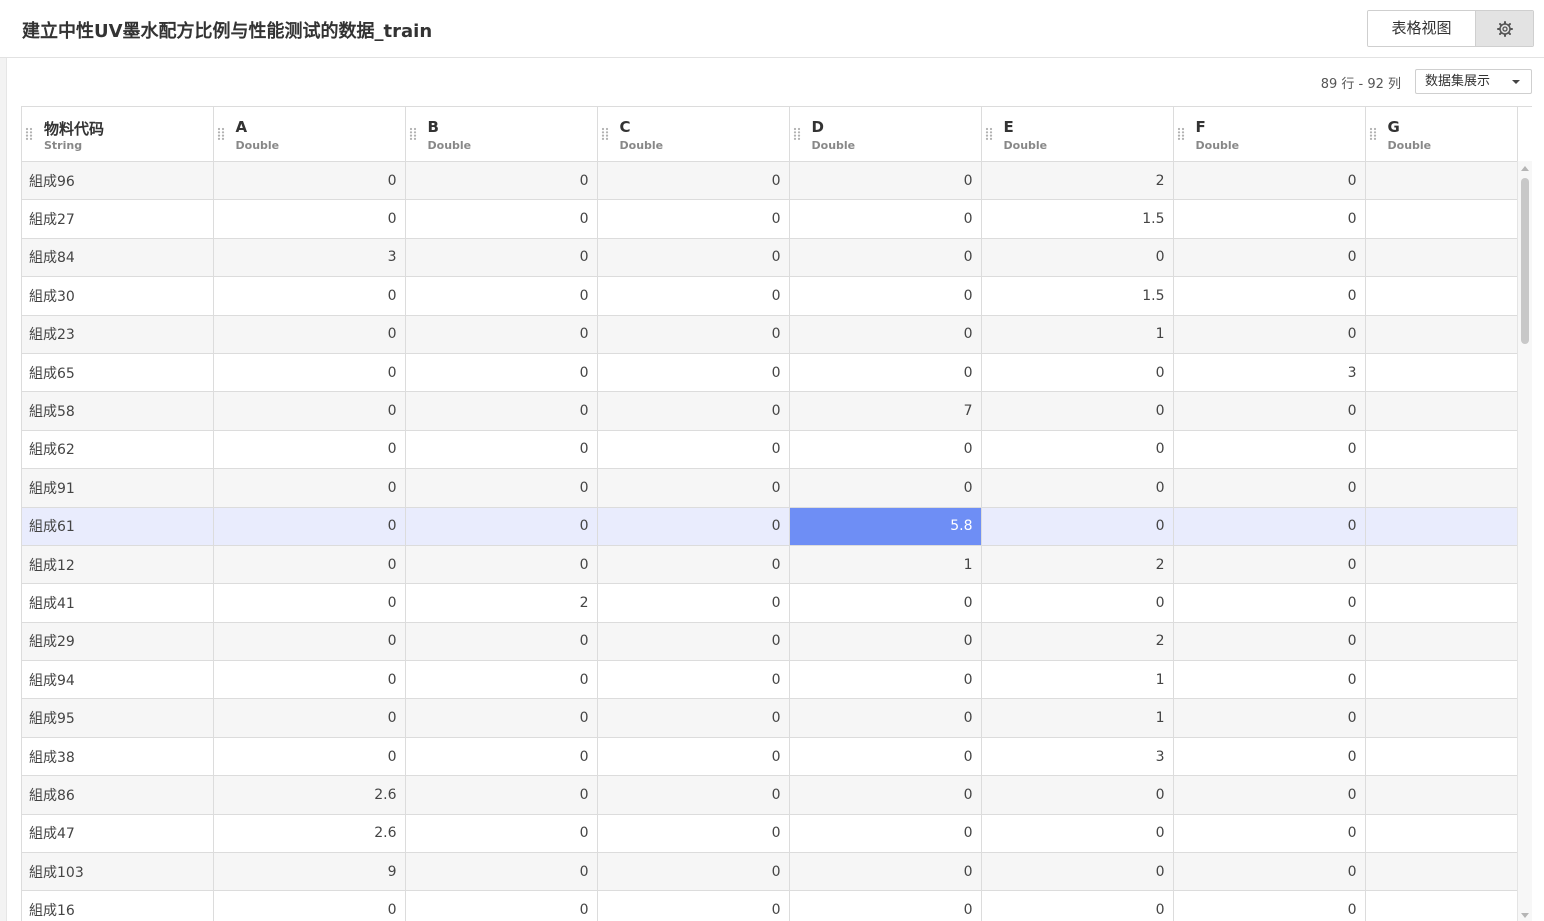 This screenshot has width=1544, height=921. What do you see at coordinates (118, 642) in the screenshot?
I see `row-label-cell: 組成29` at bounding box center [118, 642].